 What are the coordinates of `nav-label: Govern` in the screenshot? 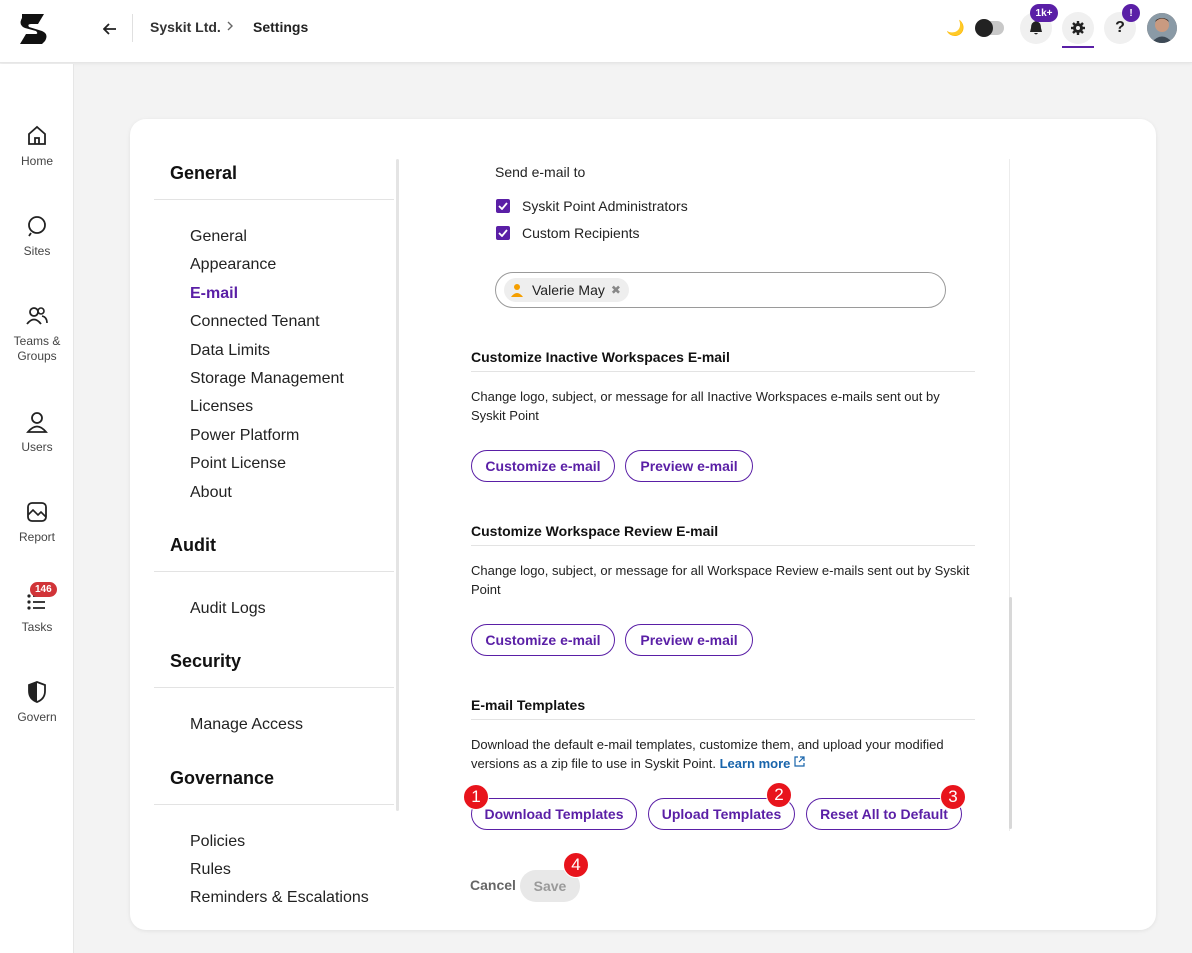 It's located at (37, 717).